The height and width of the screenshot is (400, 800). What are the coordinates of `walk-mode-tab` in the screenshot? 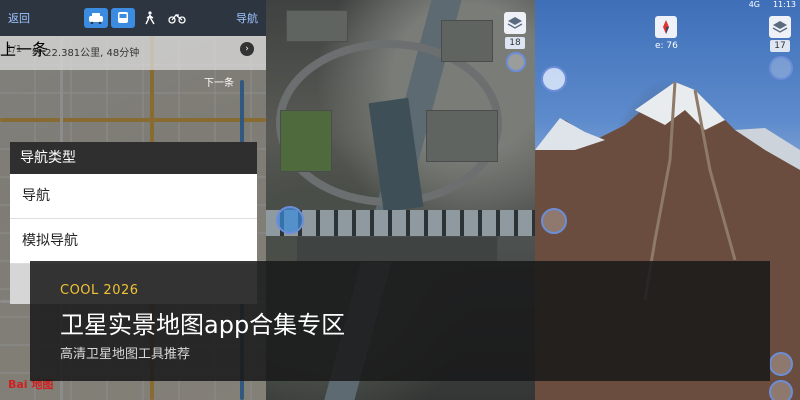 It's located at (150, 18).